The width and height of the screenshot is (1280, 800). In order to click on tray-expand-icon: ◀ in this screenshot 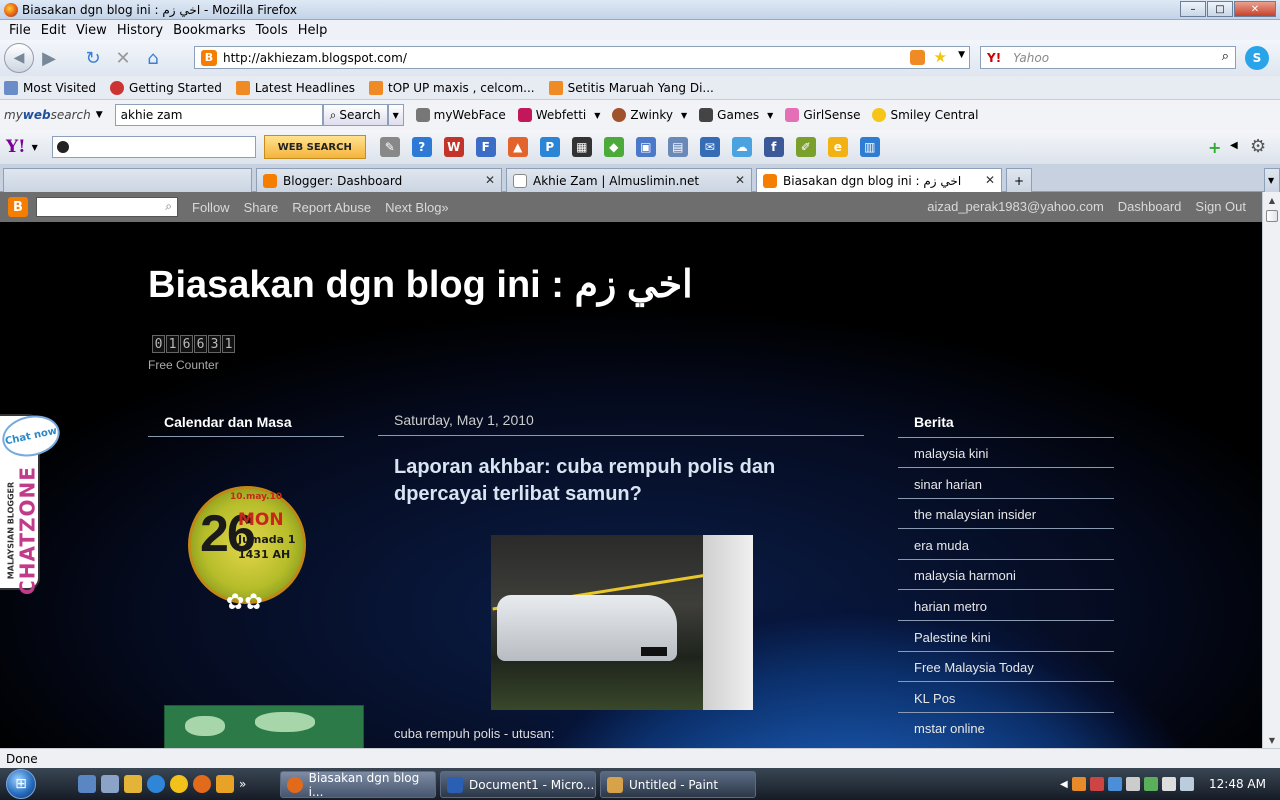, I will do `click(1064, 784)`.